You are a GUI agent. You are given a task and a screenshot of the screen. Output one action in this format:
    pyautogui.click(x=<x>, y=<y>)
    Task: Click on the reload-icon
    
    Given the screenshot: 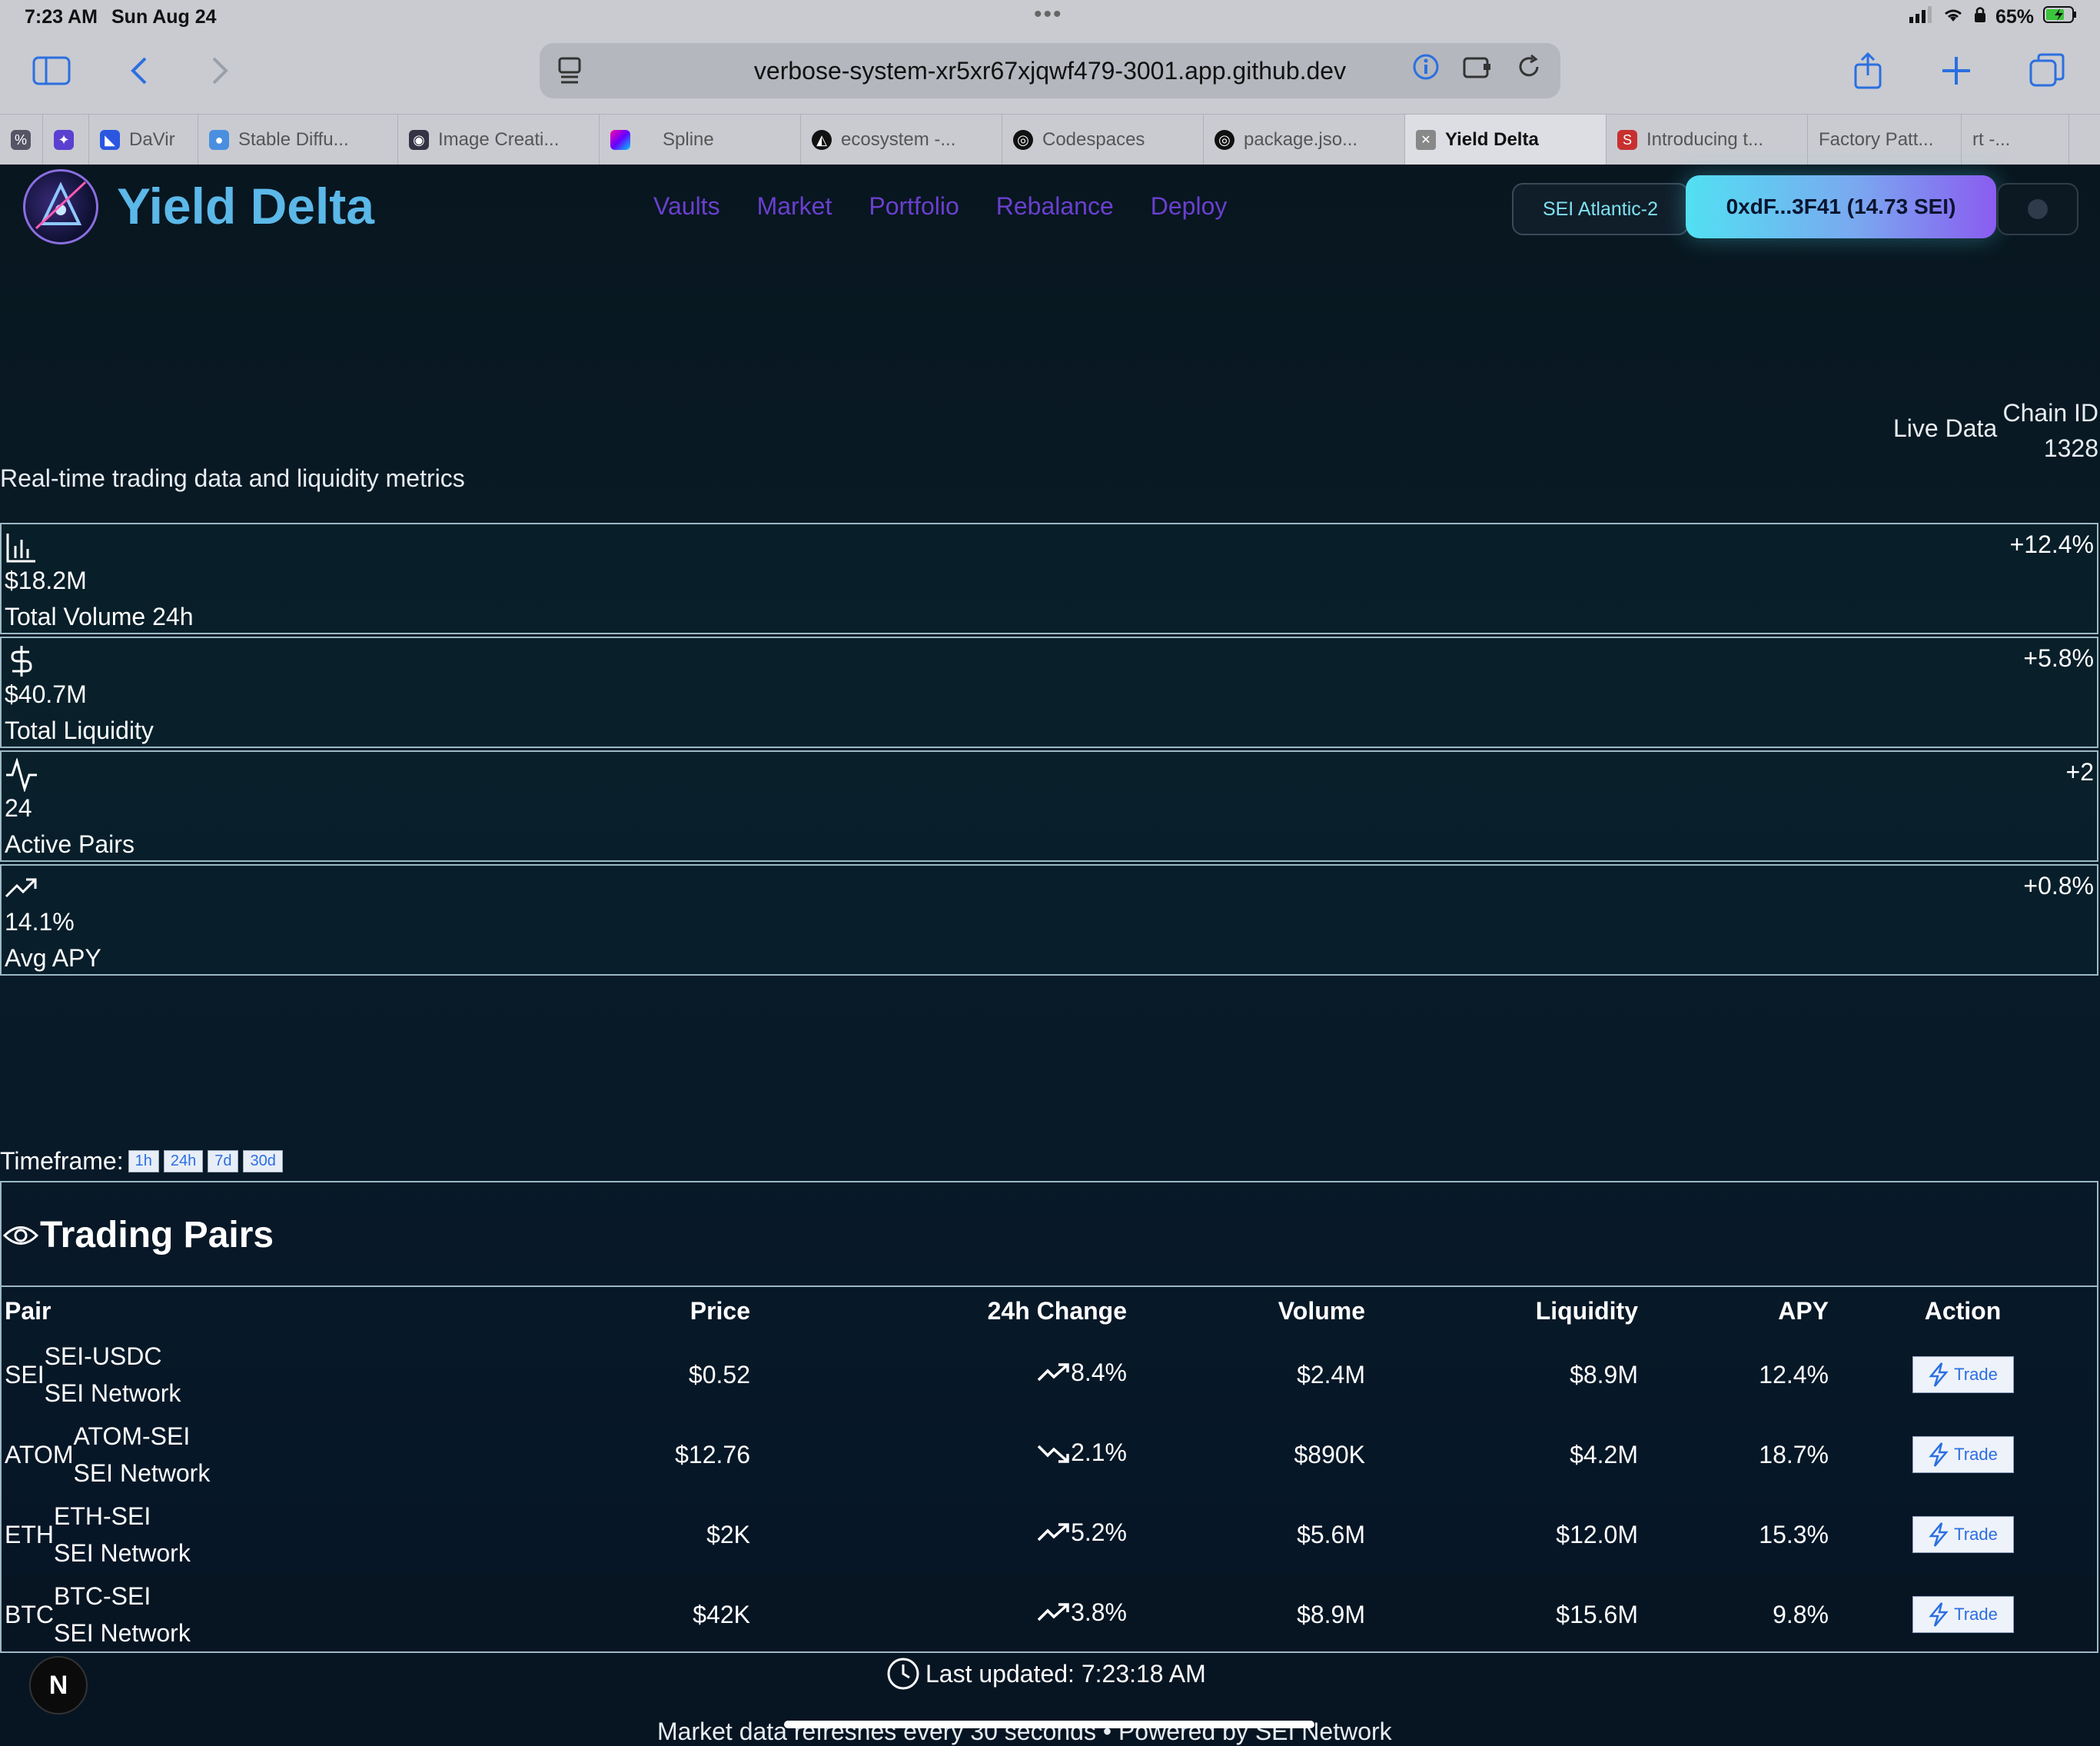 What is the action you would take?
    pyautogui.click(x=1529, y=70)
    